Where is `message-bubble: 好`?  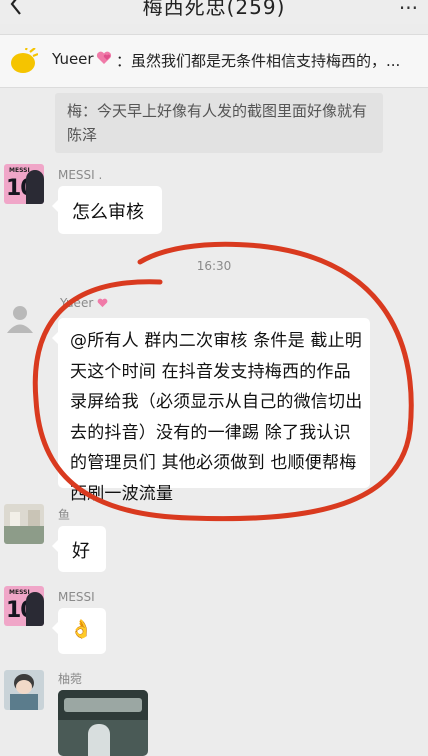
message-bubble: 好 is located at coordinates (79, 549).